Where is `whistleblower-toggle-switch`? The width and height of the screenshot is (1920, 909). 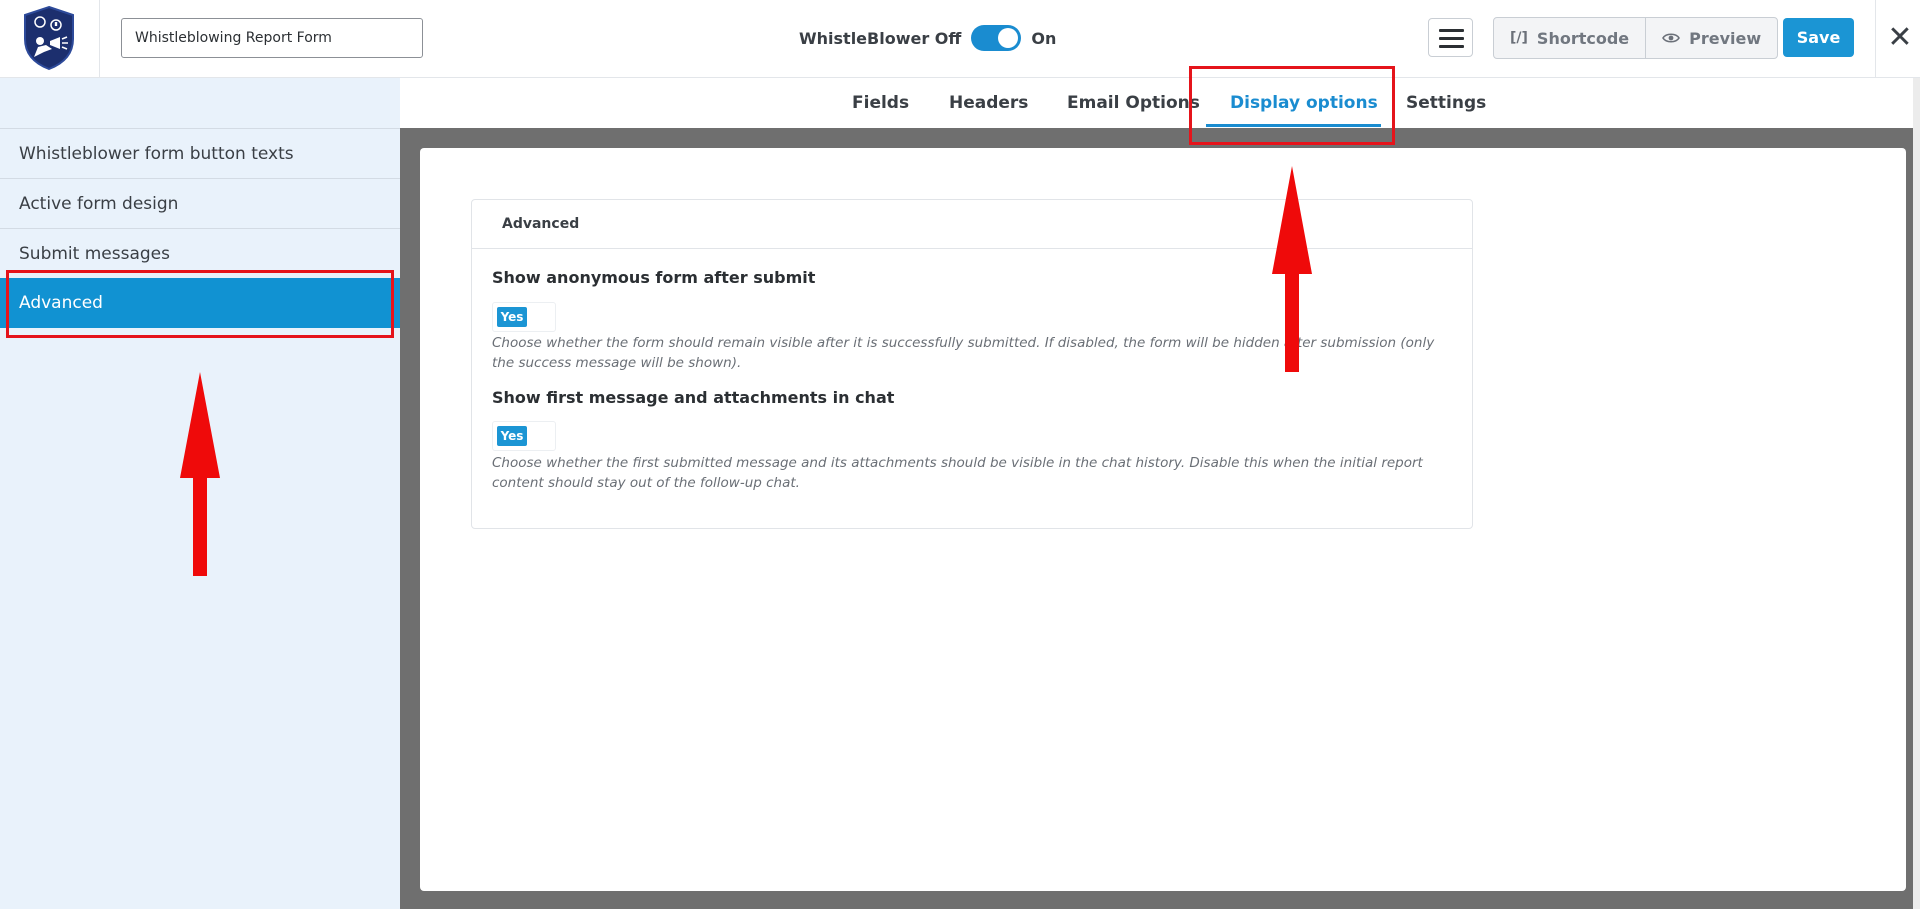
whistleblower-toggle-switch is located at coordinates (996, 38).